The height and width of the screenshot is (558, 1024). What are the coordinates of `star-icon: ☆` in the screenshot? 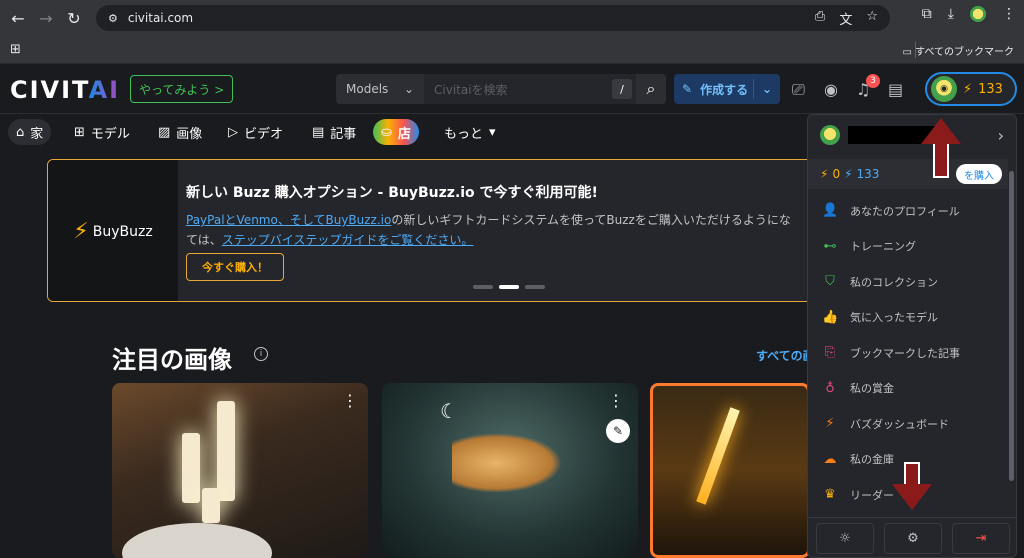 It's located at (872, 18).